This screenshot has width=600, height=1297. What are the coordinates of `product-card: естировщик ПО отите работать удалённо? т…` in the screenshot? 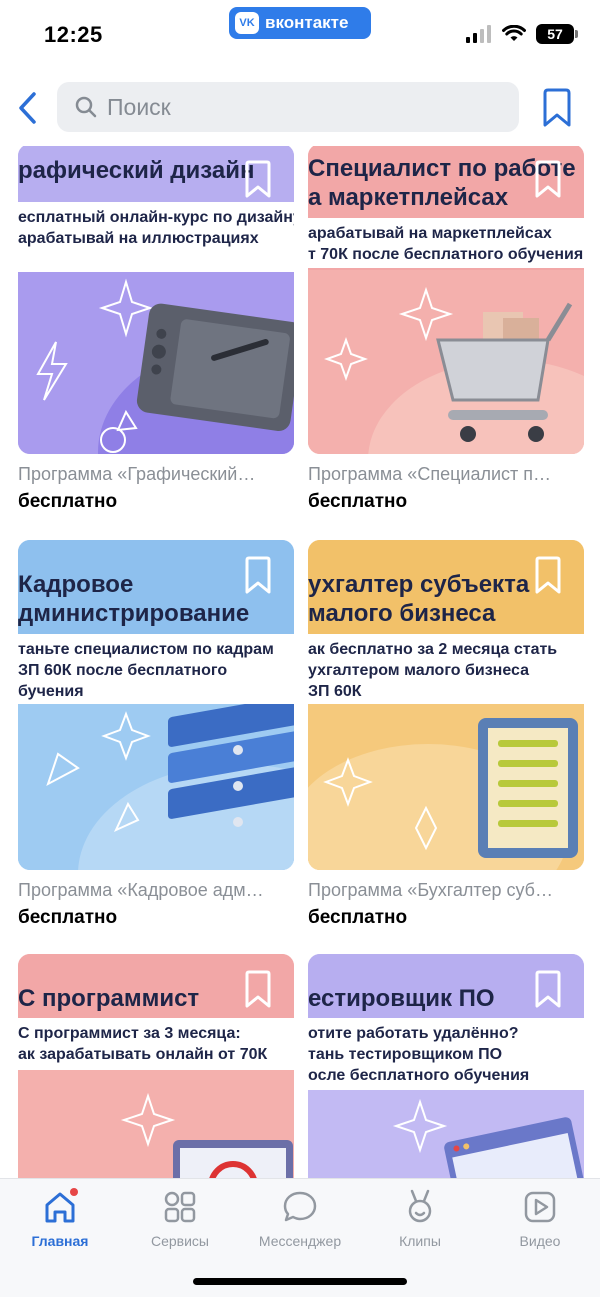 It's located at (446, 1066).